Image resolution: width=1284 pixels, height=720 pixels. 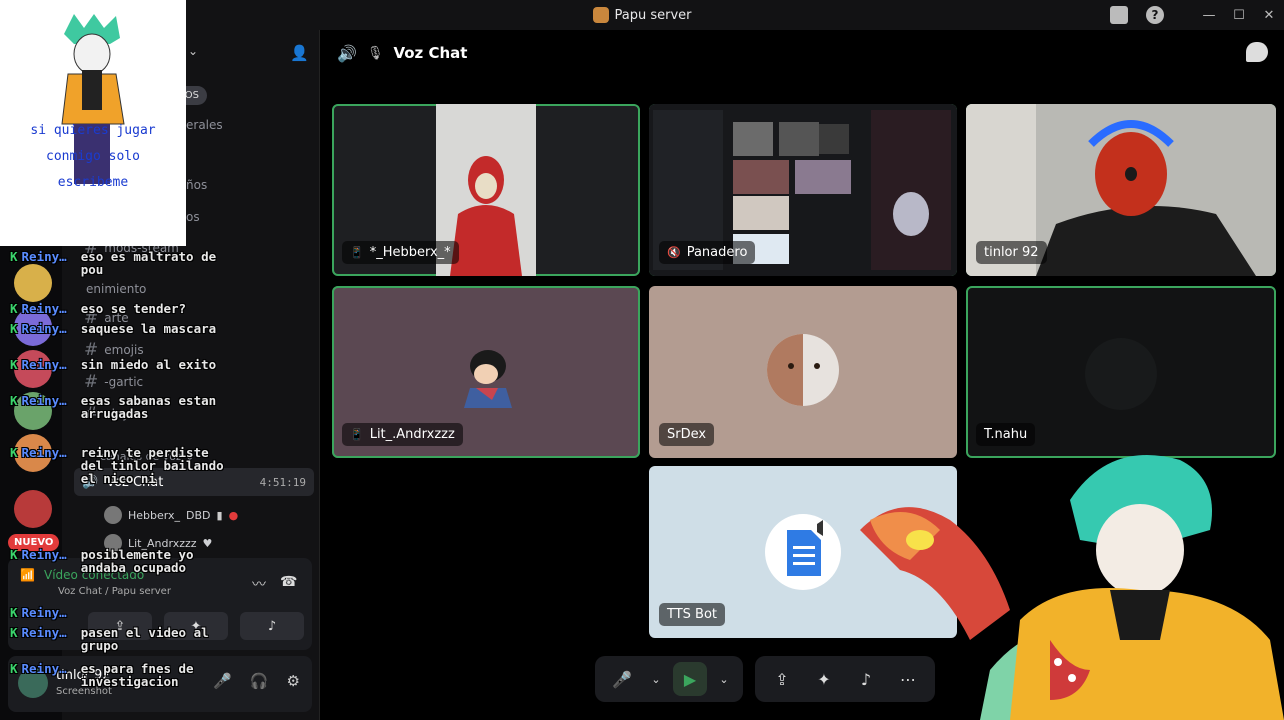 I want to click on minimize-icon: —, so click(x=1209, y=15).